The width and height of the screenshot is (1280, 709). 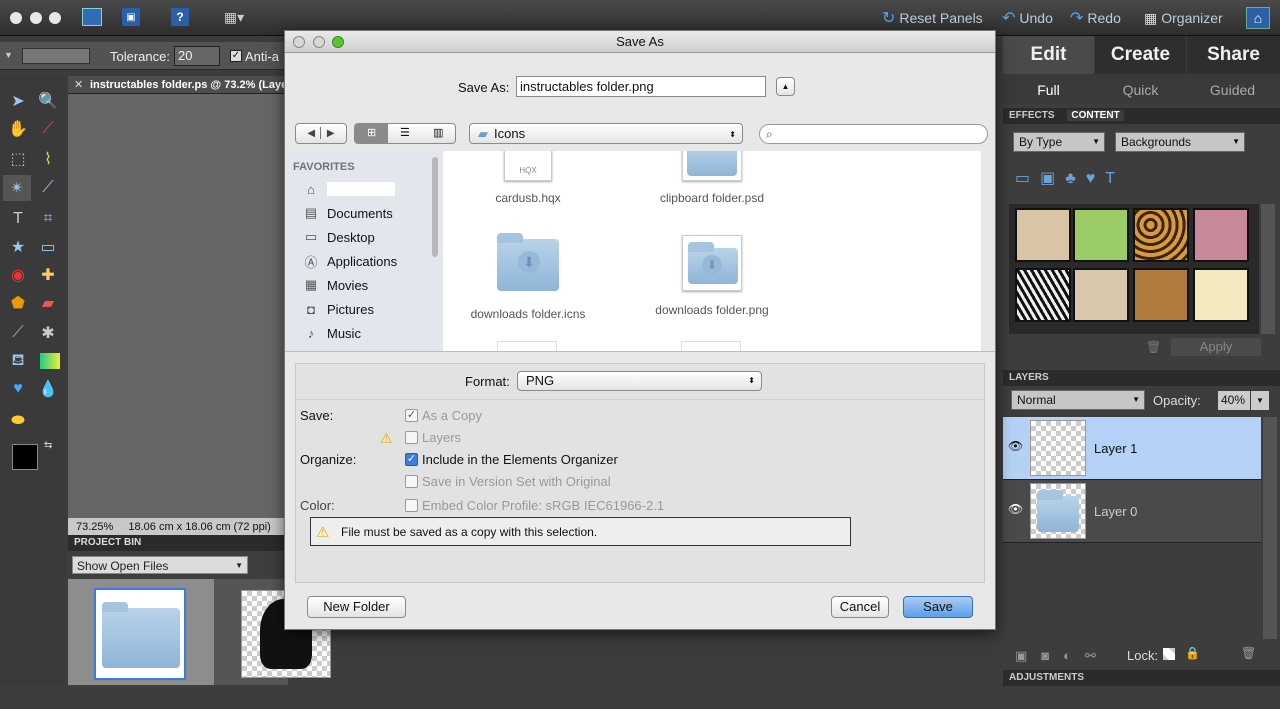 What do you see at coordinates (1132, 511) in the screenshot?
I see `layer-row-layer-0: 👁 Layer 0` at bounding box center [1132, 511].